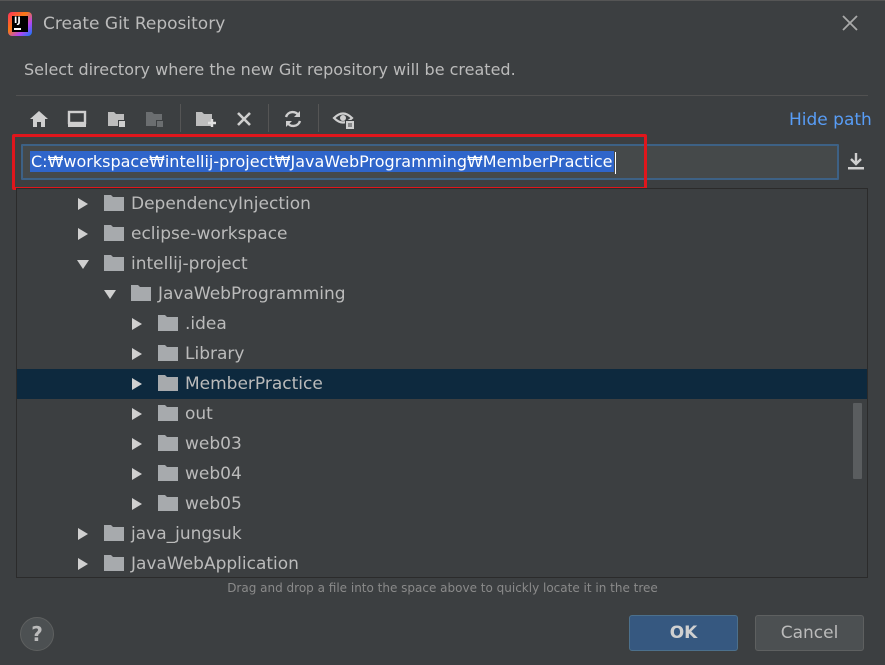  Describe the element at coordinates (215, 354) in the screenshot. I see `tree-row-label: Library` at that location.